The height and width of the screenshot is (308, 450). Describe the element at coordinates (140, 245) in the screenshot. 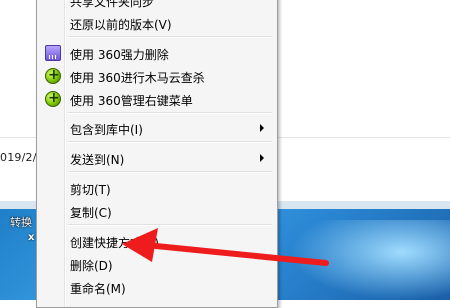

I see `annotation-arrow-head` at that location.